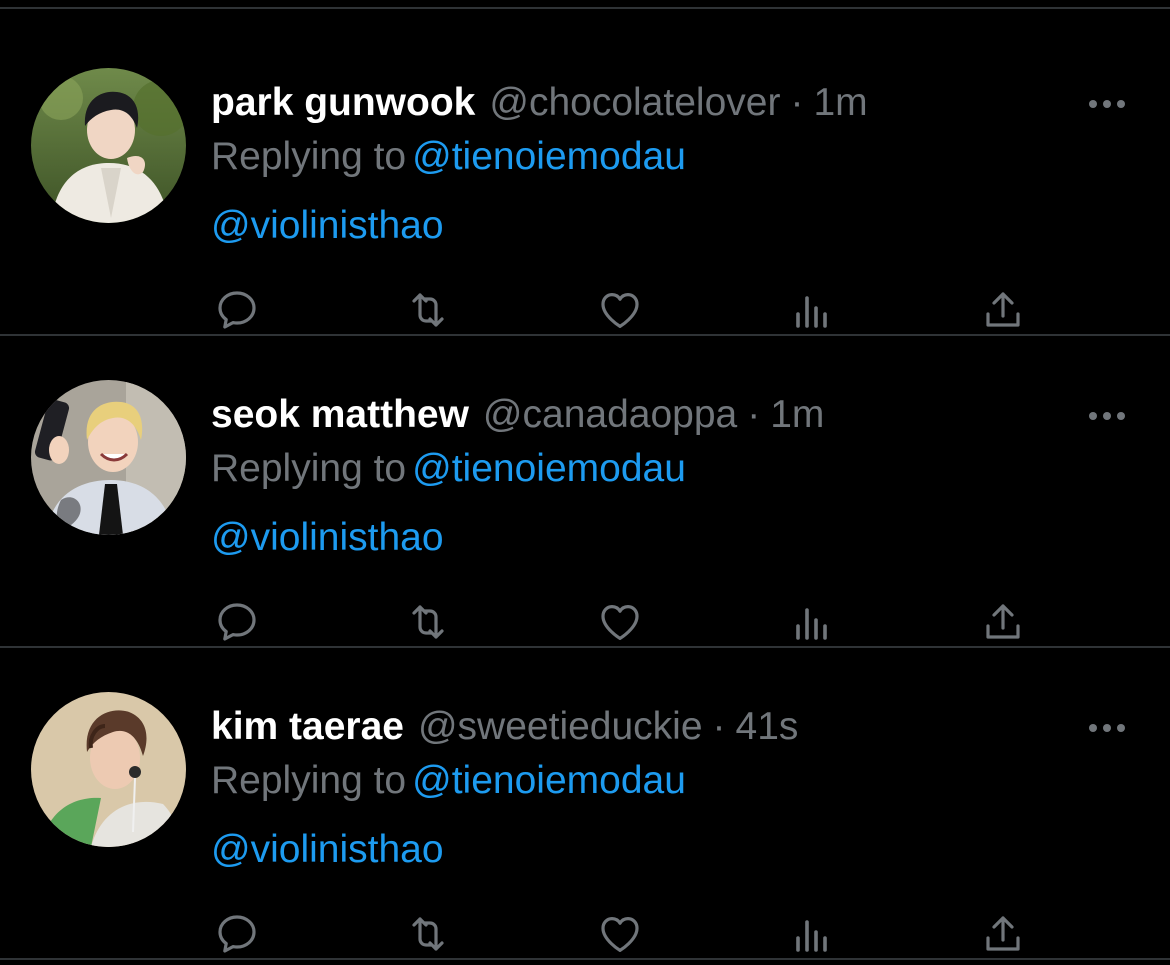  What do you see at coordinates (340, 414) in the screenshot?
I see `display-name: seok matthew` at bounding box center [340, 414].